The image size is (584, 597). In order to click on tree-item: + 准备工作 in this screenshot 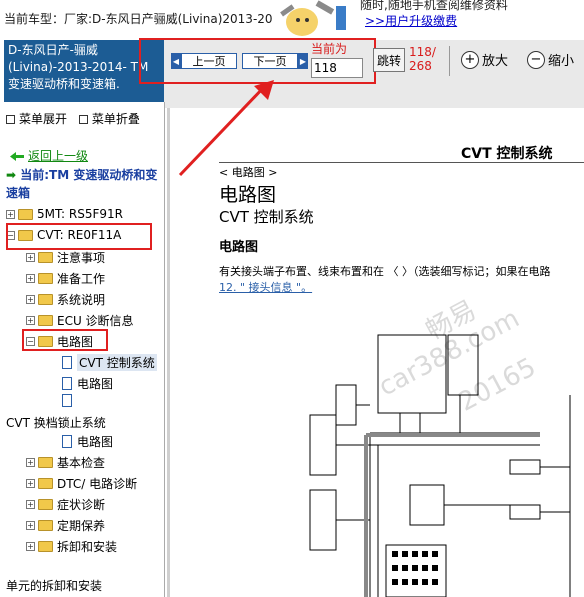, I will do `click(65, 278)`.